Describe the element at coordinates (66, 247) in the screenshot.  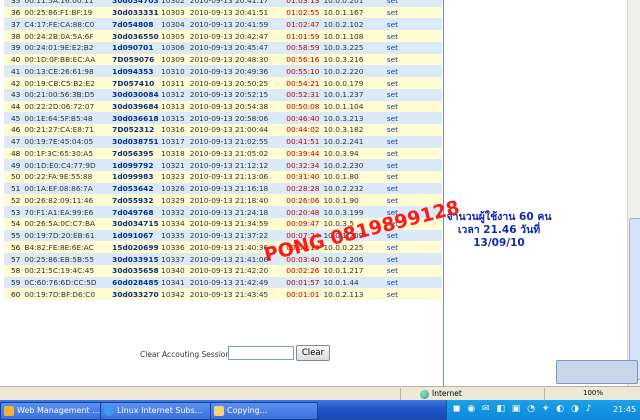
I see `mac-address: B4:82:FE:8E:6E:AC` at that location.